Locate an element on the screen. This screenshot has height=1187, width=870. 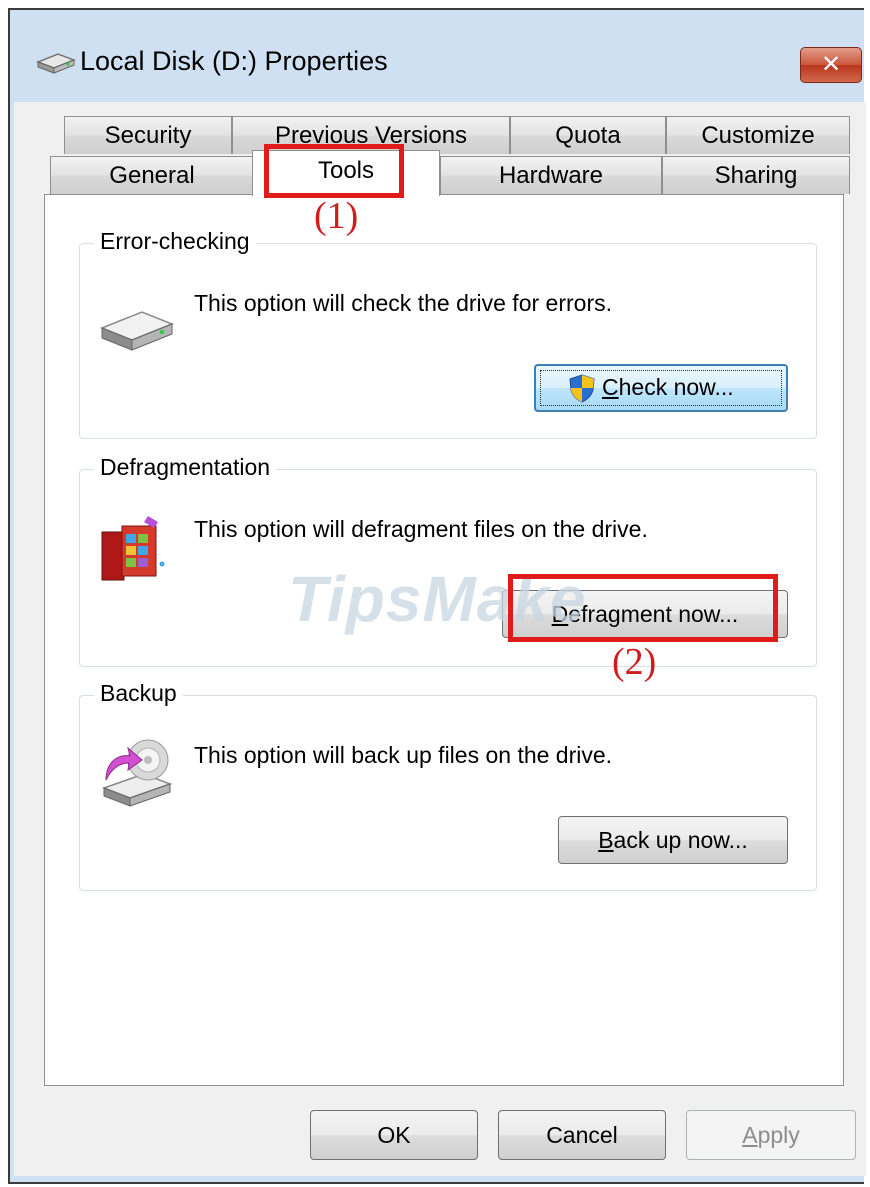
tab-label: Sharing is located at coordinates (756, 175).